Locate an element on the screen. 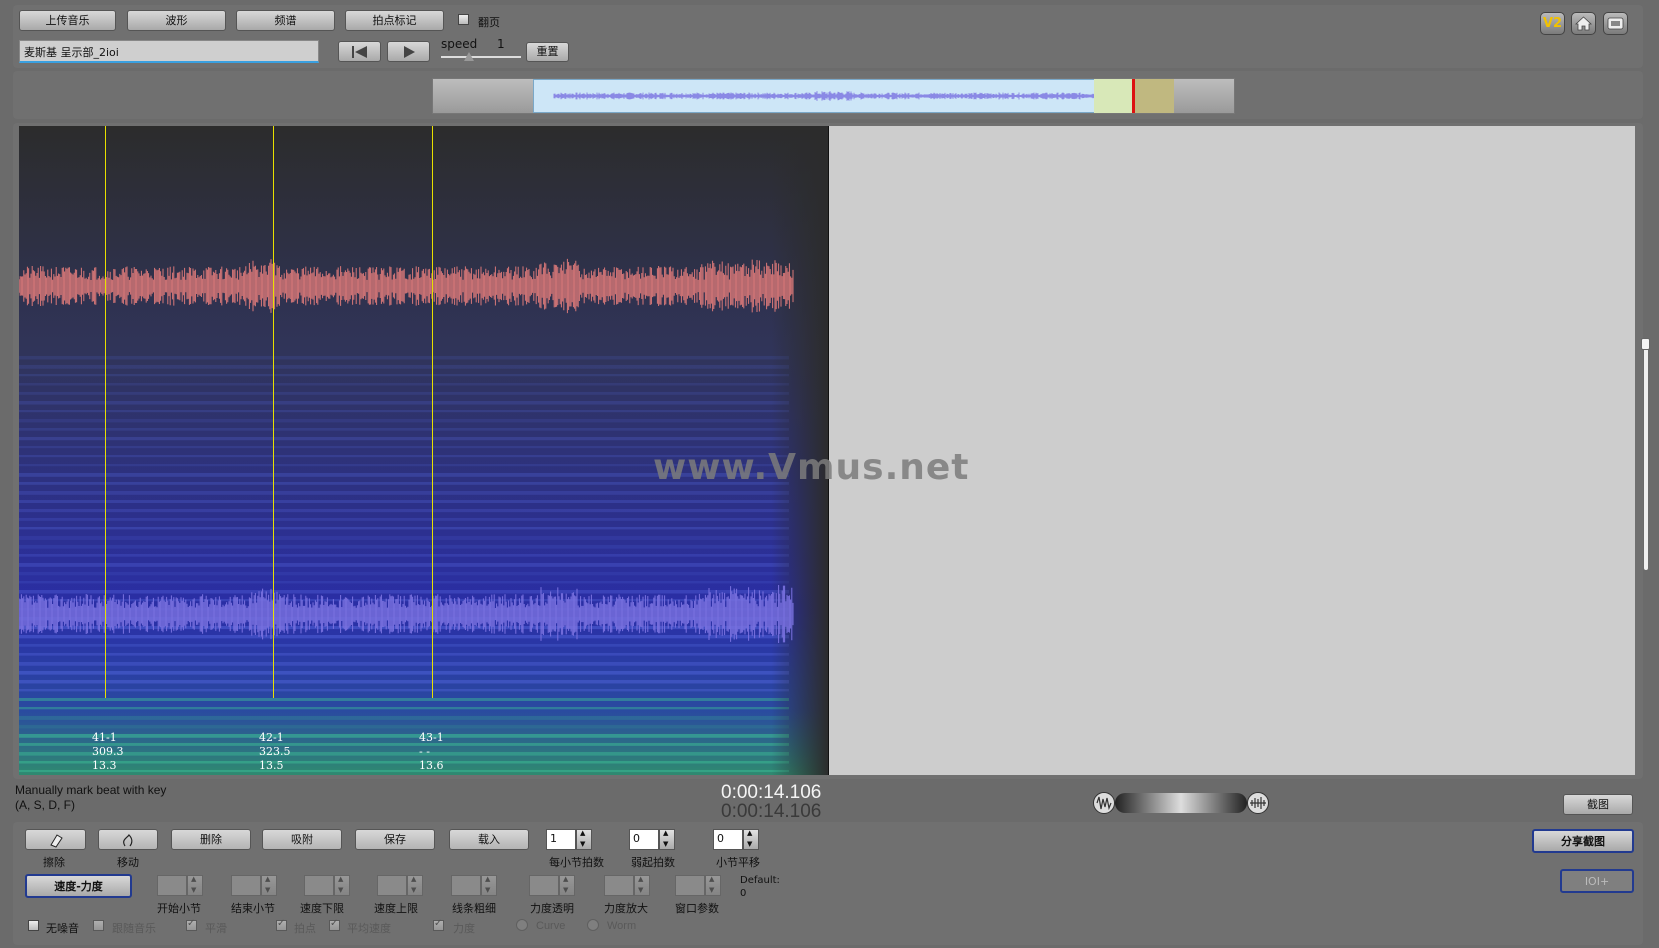 The height and width of the screenshot is (948, 1659). force-transparency-value is located at coordinates (544, 885).